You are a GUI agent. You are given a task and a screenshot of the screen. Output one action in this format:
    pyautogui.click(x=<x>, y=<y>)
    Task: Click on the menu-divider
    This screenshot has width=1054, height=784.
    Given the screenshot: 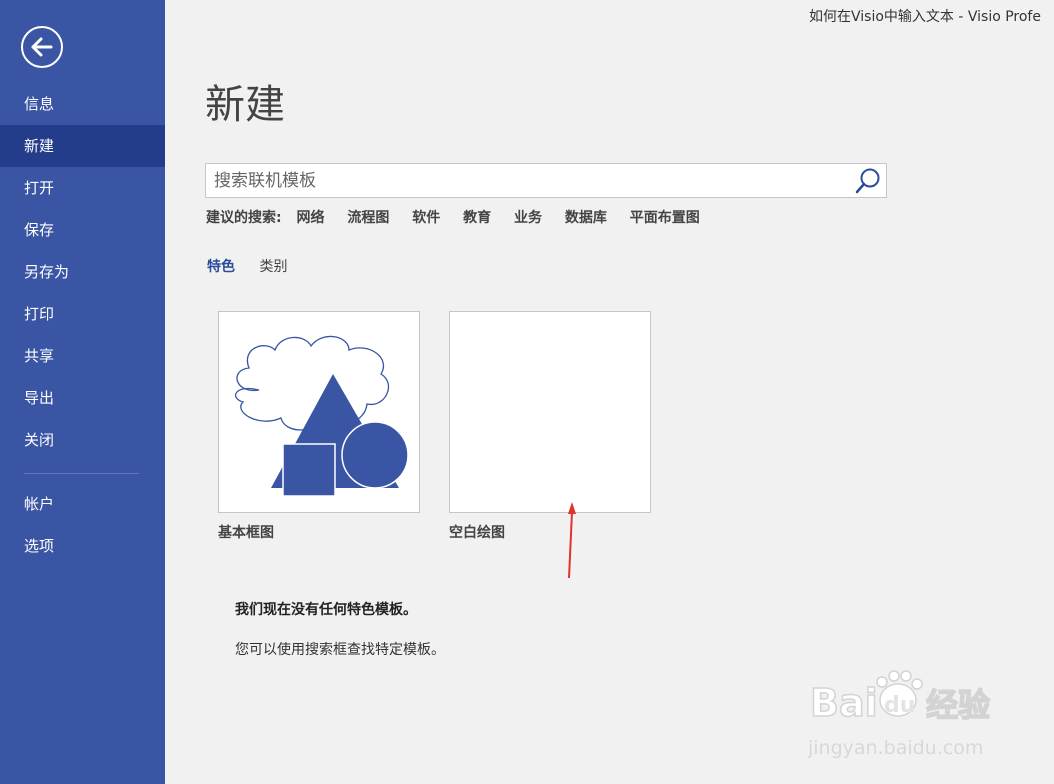 What is the action you would take?
    pyautogui.click(x=81, y=473)
    